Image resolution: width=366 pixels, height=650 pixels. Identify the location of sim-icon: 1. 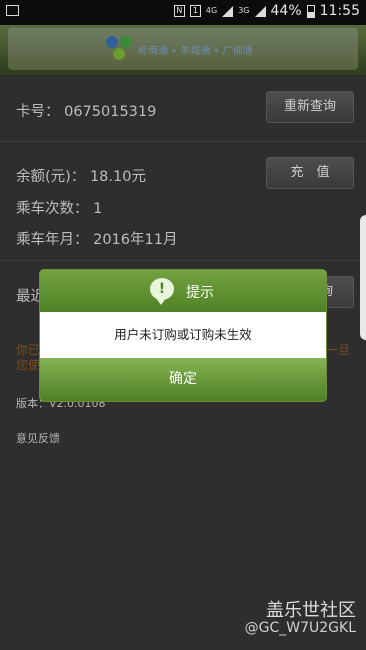
(195, 11).